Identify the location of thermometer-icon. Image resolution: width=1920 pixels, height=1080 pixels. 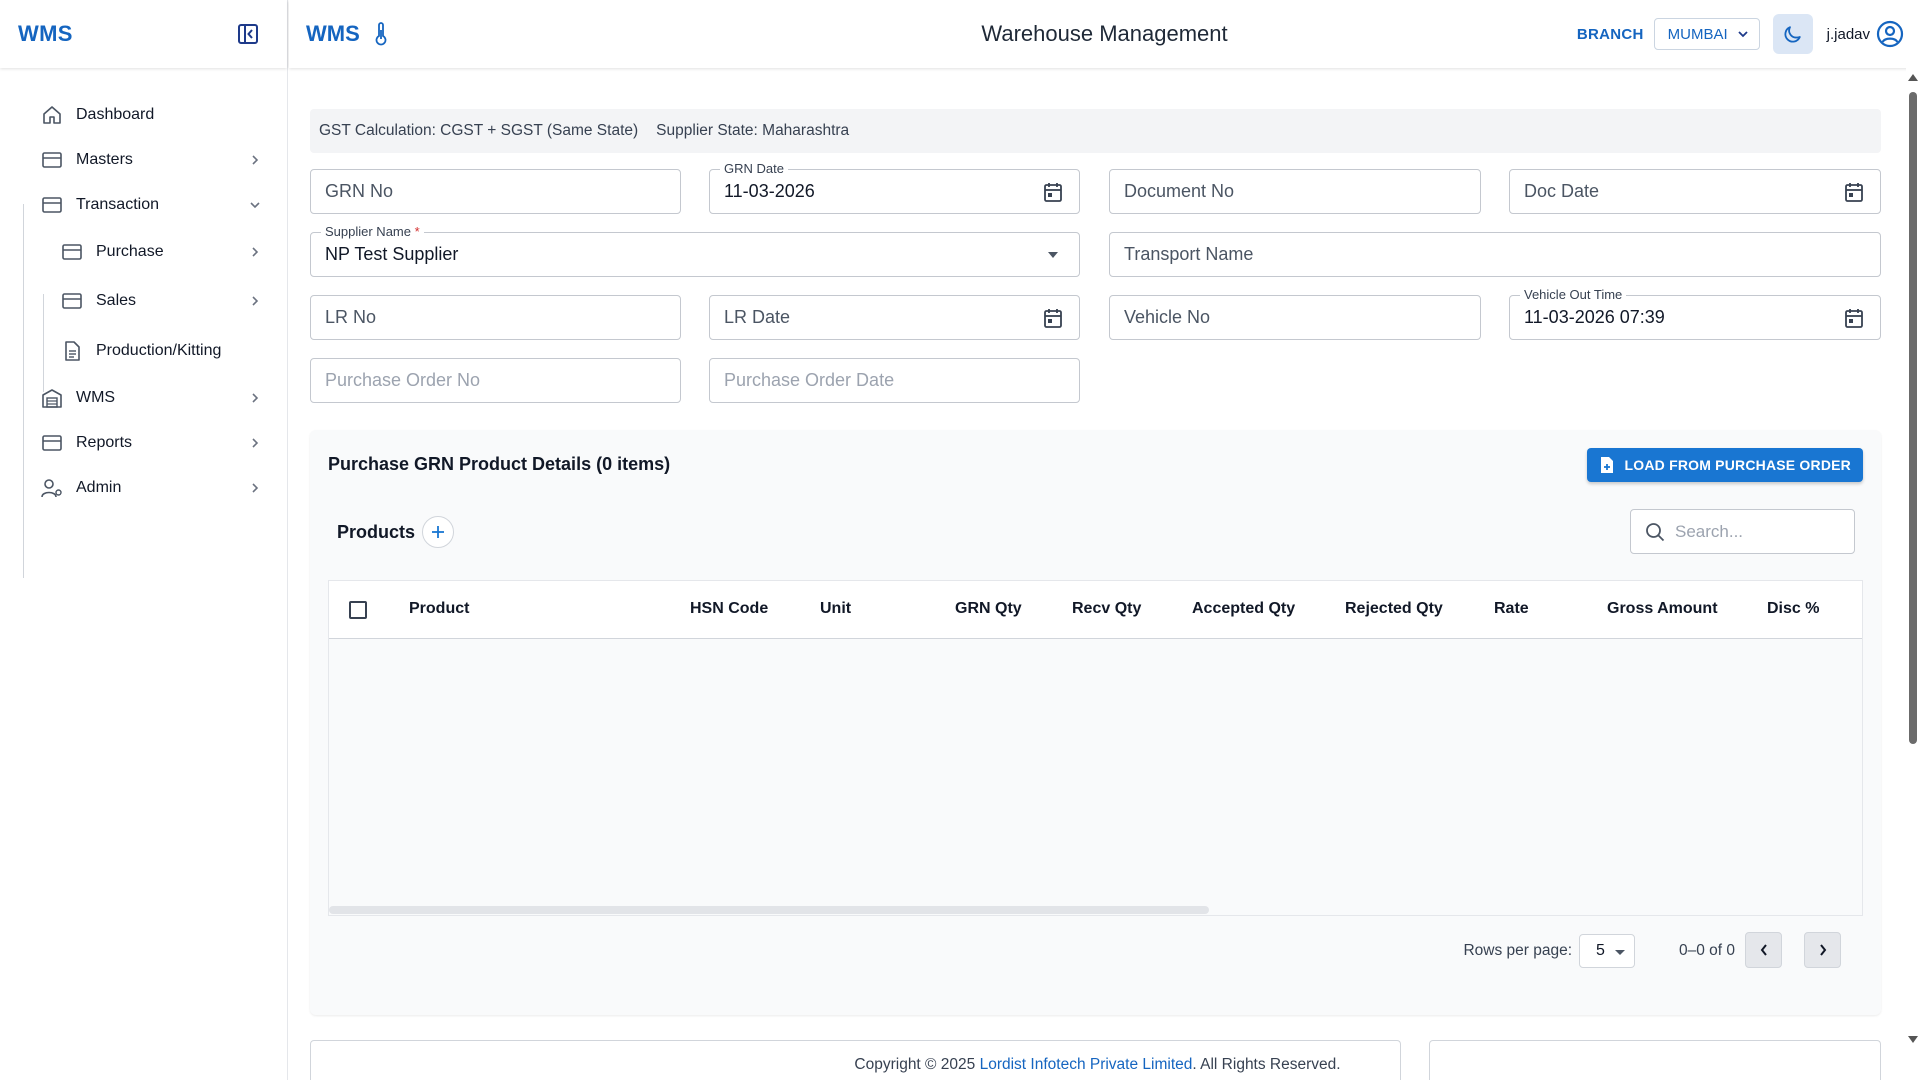
(381, 34).